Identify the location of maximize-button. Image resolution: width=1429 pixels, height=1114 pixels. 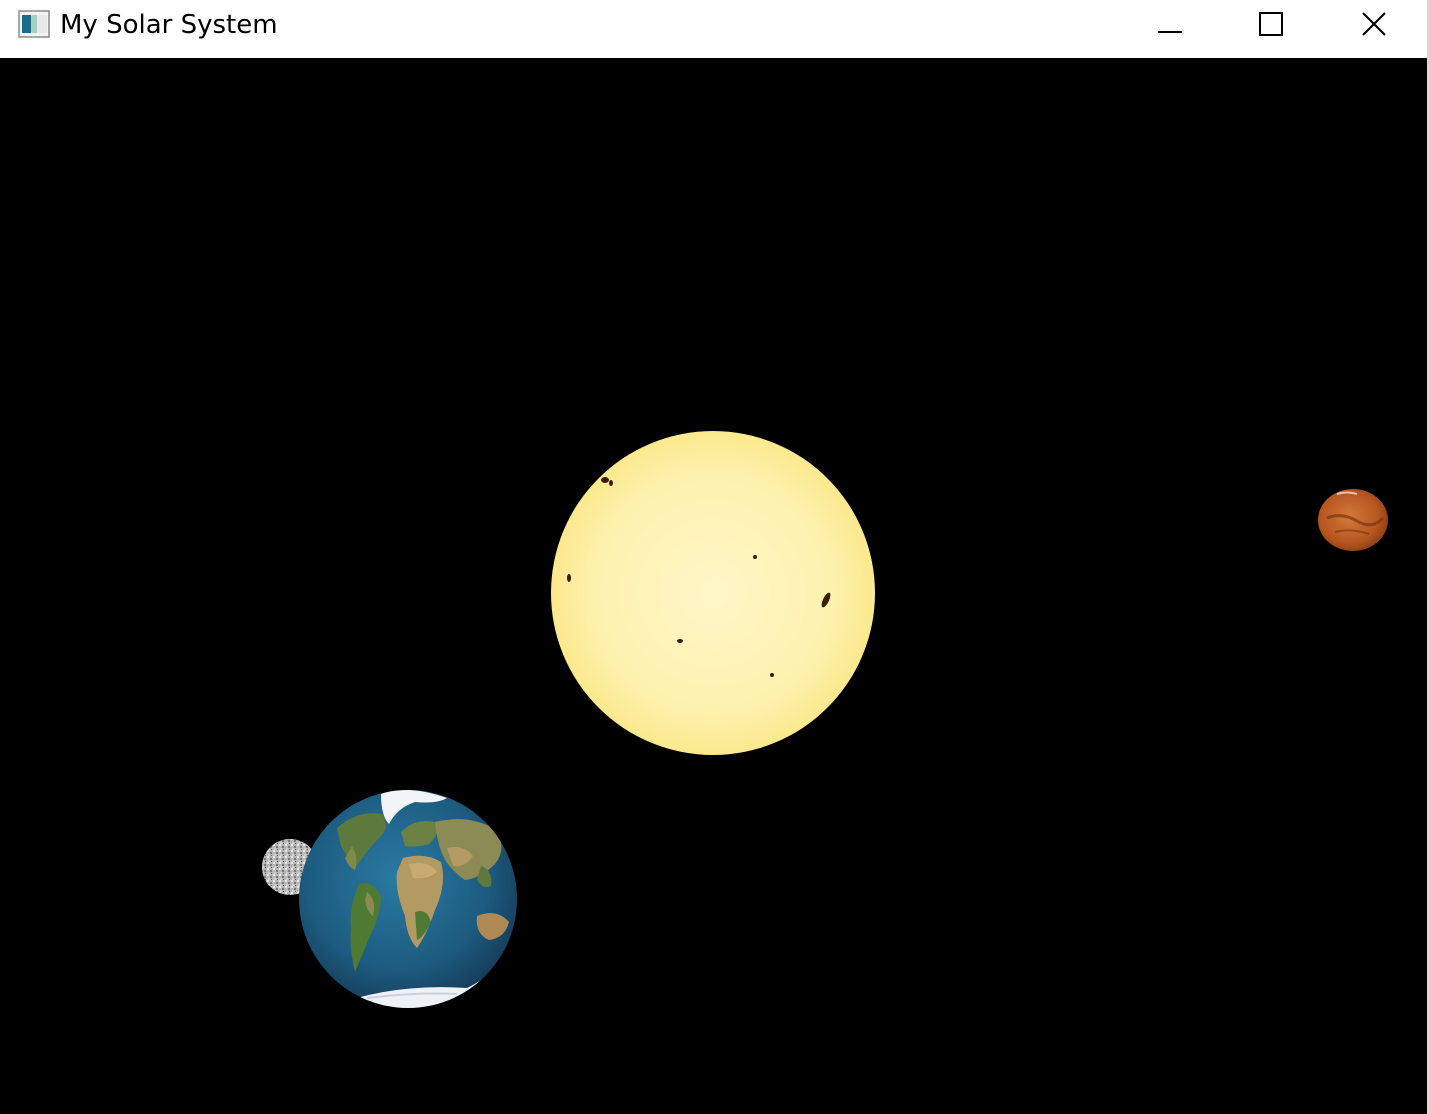
(1271, 24).